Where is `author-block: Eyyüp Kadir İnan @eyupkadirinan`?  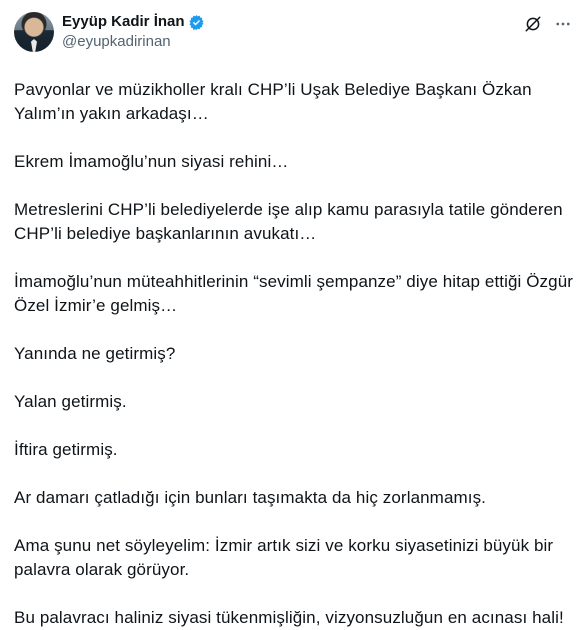
author-block: Eyyüp Kadir İnan @eyupkadirinan is located at coordinates (133, 32).